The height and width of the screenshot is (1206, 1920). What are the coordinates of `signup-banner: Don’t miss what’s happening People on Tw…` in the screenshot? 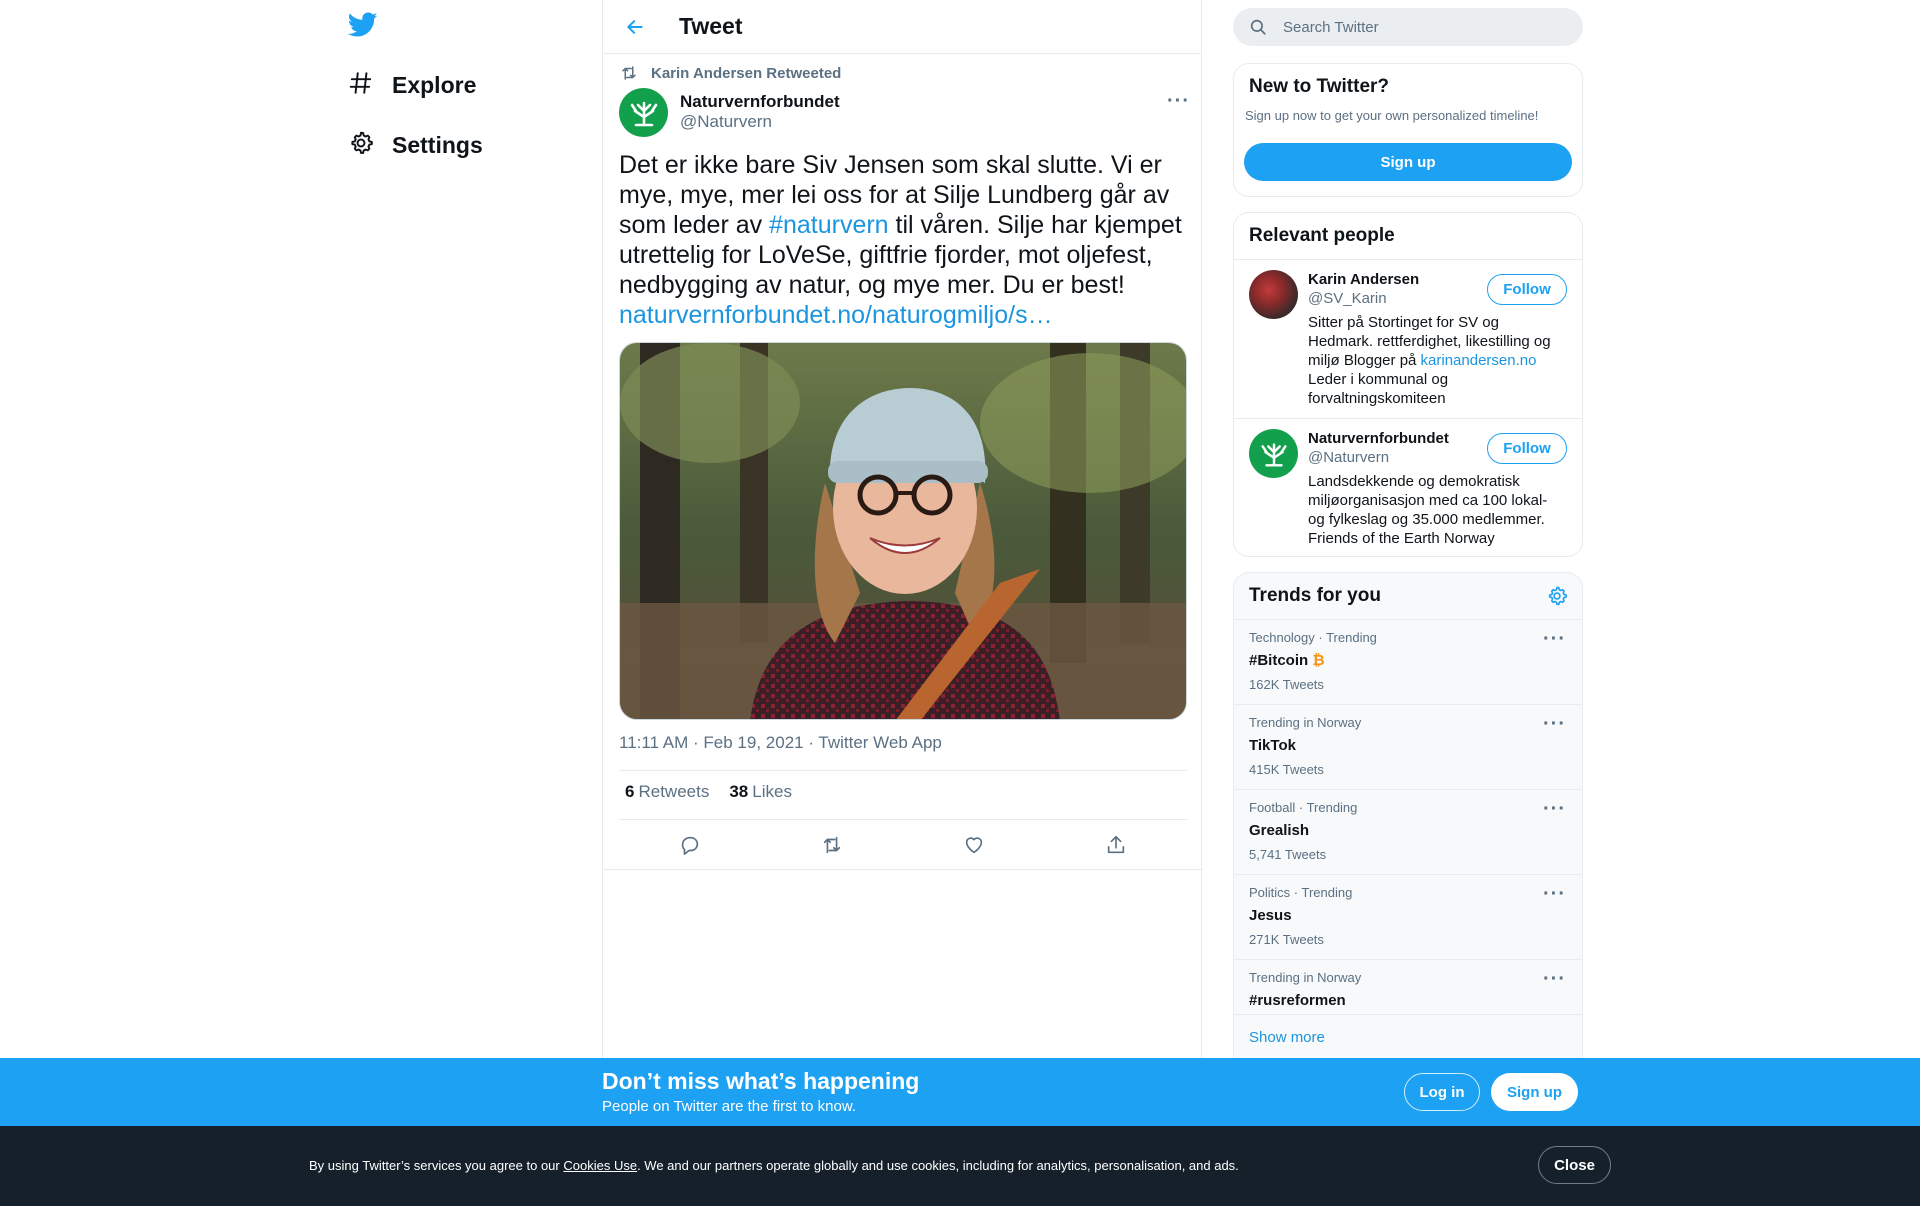 It's located at (960, 1092).